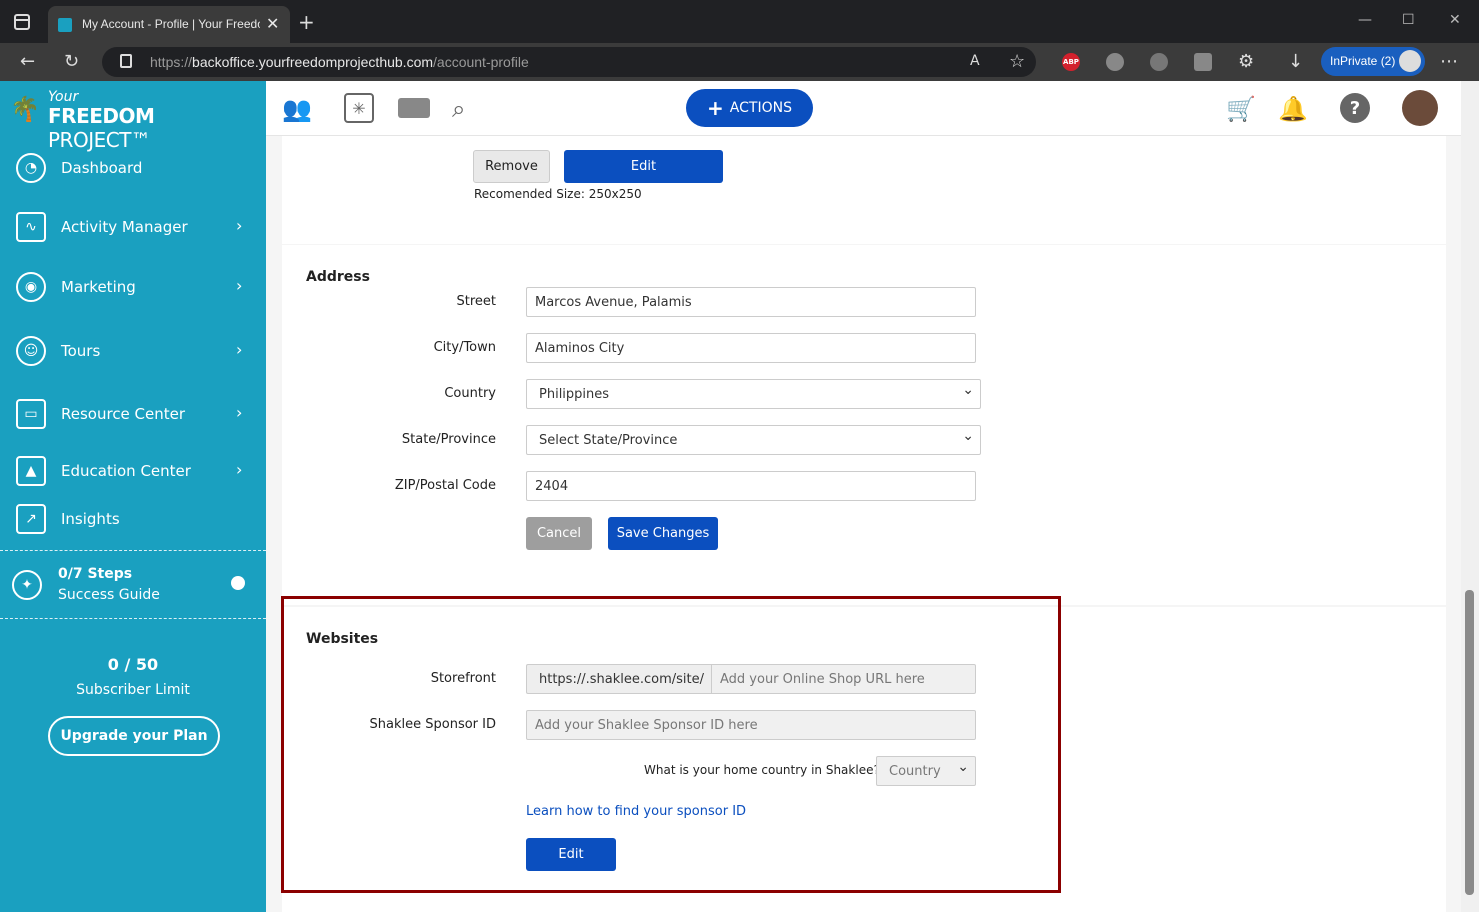 The height and width of the screenshot is (912, 1479). What do you see at coordinates (133, 520) in the screenshot?
I see `sidebar-item-insights: ↗ Insights` at bounding box center [133, 520].